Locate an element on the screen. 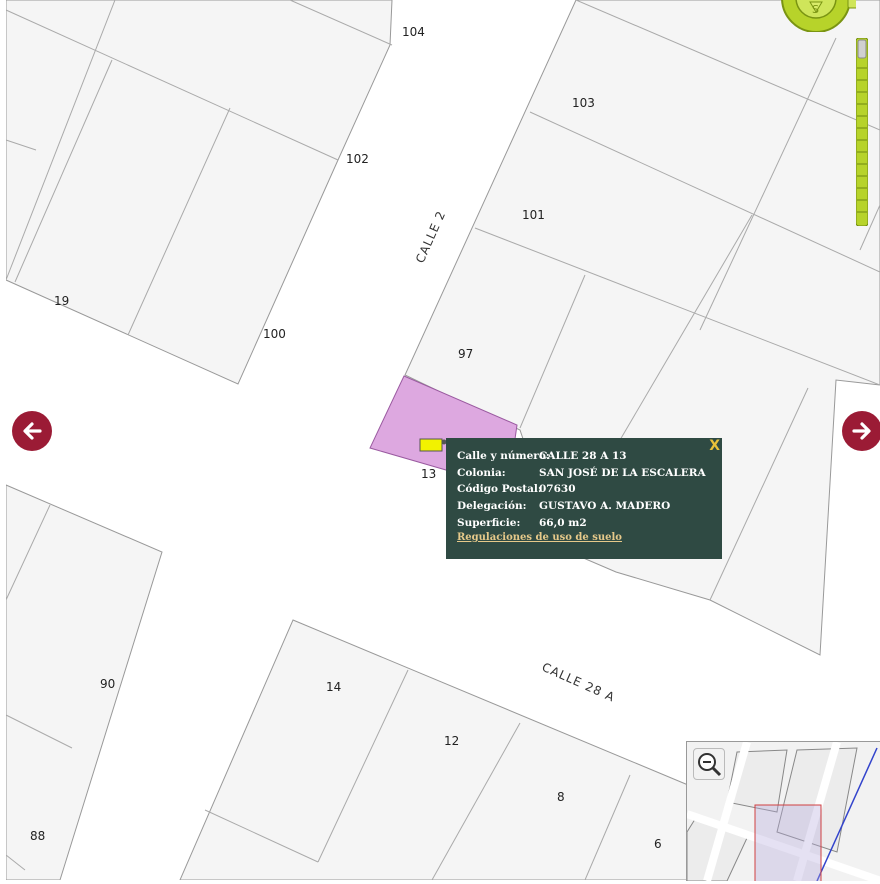 The image size is (880, 884). popup-label: Colonia: is located at coordinates (481, 472).